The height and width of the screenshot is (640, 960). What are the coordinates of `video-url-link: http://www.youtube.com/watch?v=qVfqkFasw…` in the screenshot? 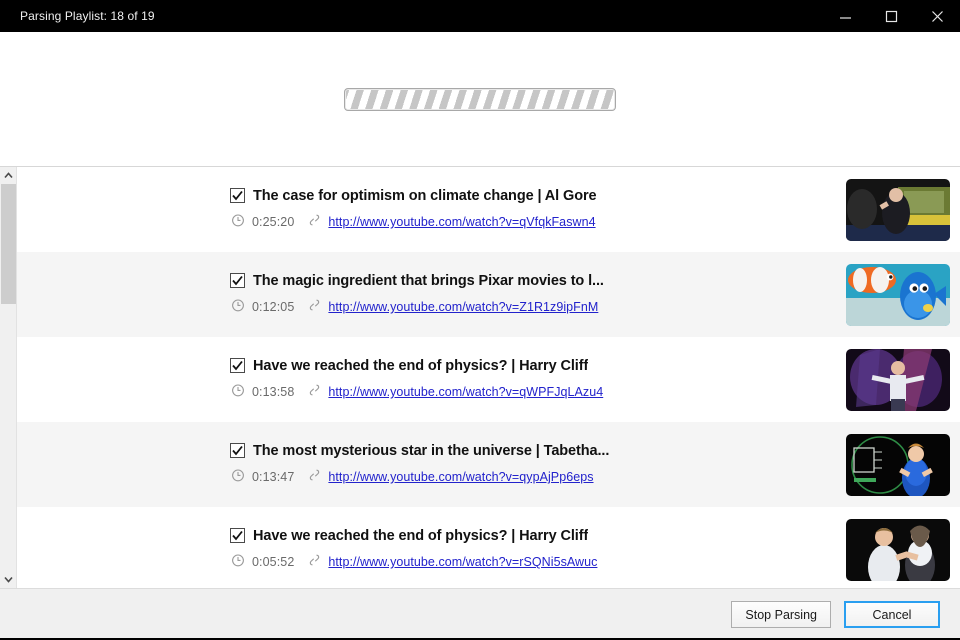 It's located at (461, 222).